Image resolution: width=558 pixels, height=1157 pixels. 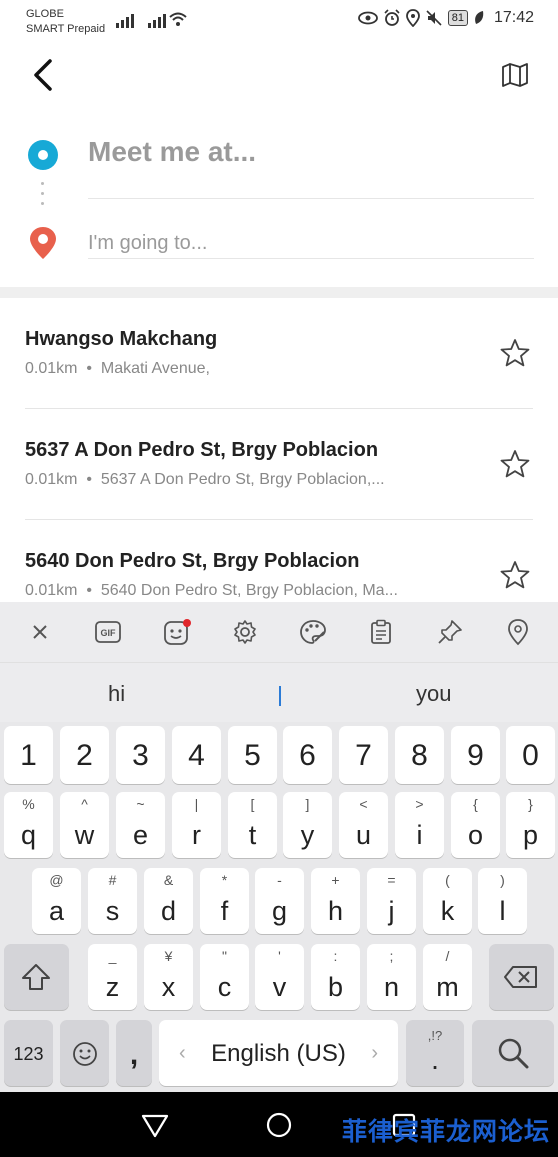 What do you see at coordinates (279, 977) in the screenshot?
I see `key-v: ' v` at bounding box center [279, 977].